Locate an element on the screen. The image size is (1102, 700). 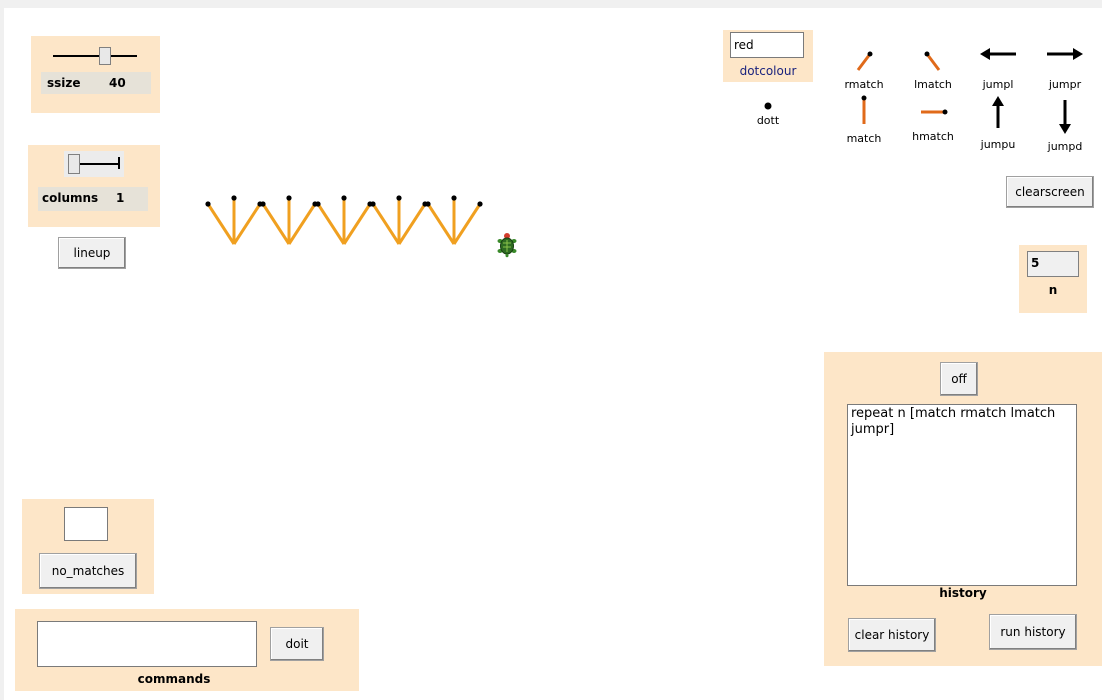
dott-label: dott is located at coordinates (768, 120).